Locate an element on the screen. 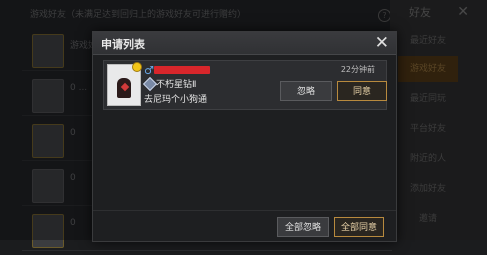 This screenshot has width=487, height=255. rank-diamond-icon is located at coordinates (150, 84).